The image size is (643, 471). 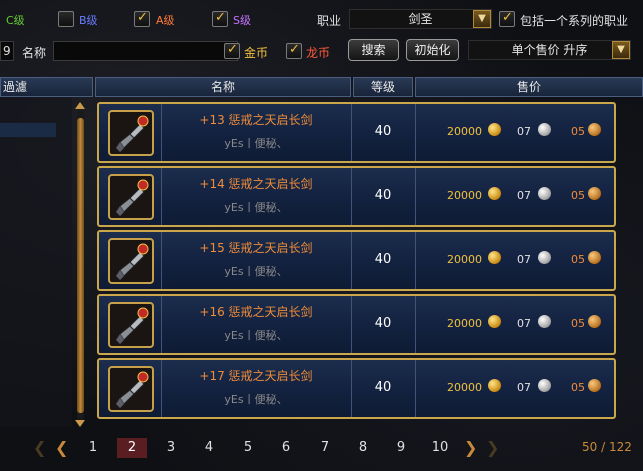 I want to click on prev-page-icon: ❮, so click(x=61, y=448).